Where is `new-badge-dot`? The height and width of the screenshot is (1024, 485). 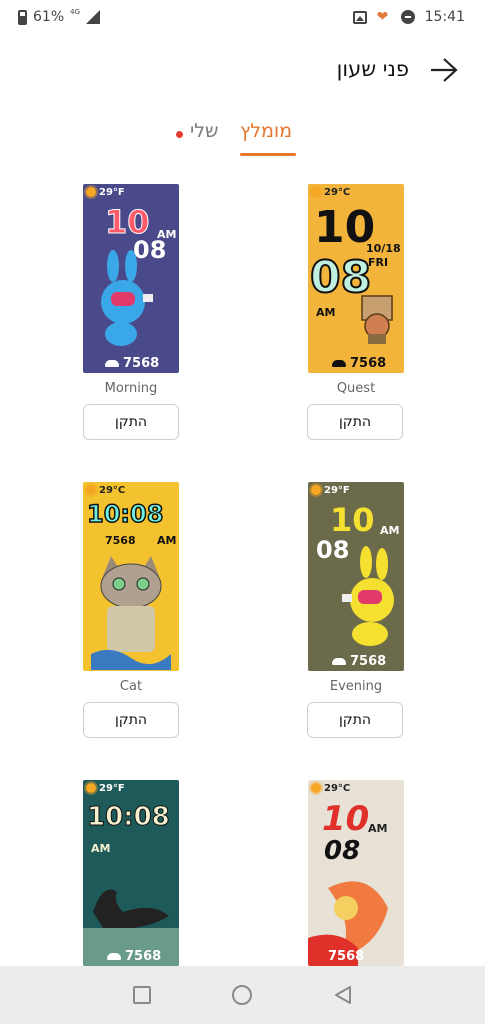
new-badge-dot is located at coordinates (179, 134).